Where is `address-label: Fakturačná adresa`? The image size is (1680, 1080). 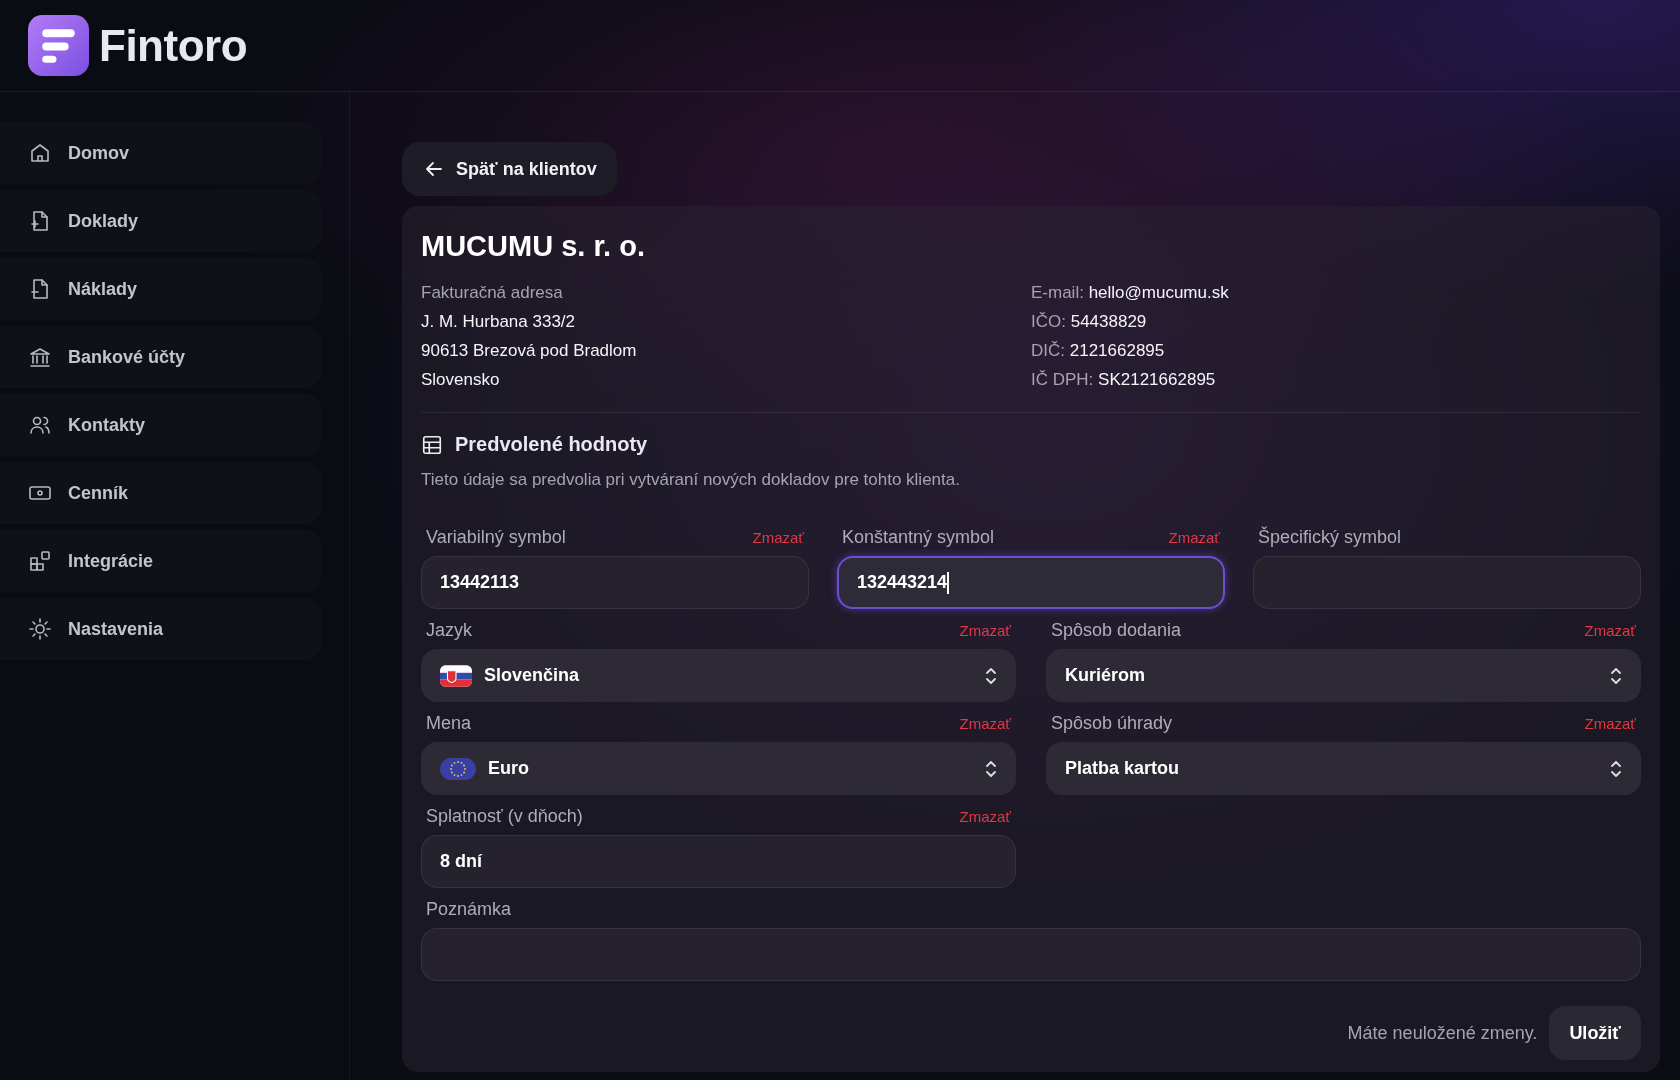
address-label: Fakturačná adresa is located at coordinates (492, 293).